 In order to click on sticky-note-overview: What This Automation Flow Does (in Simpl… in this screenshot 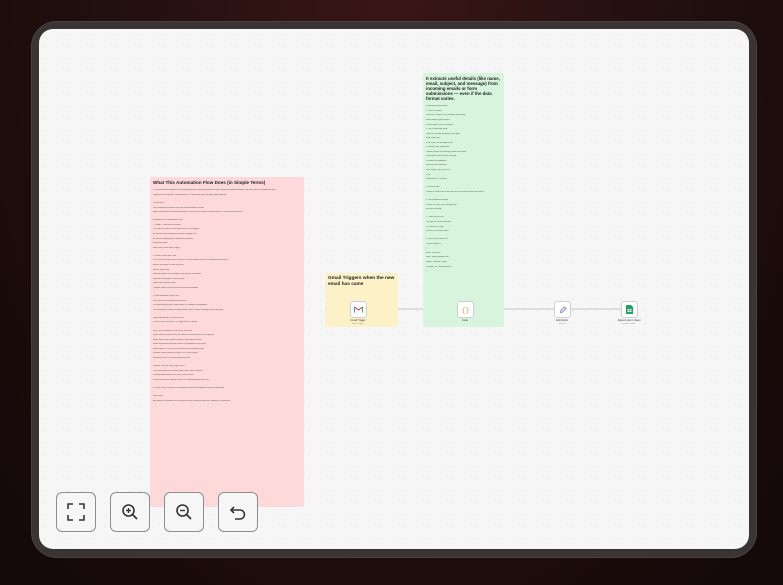, I will do `click(227, 342)`.